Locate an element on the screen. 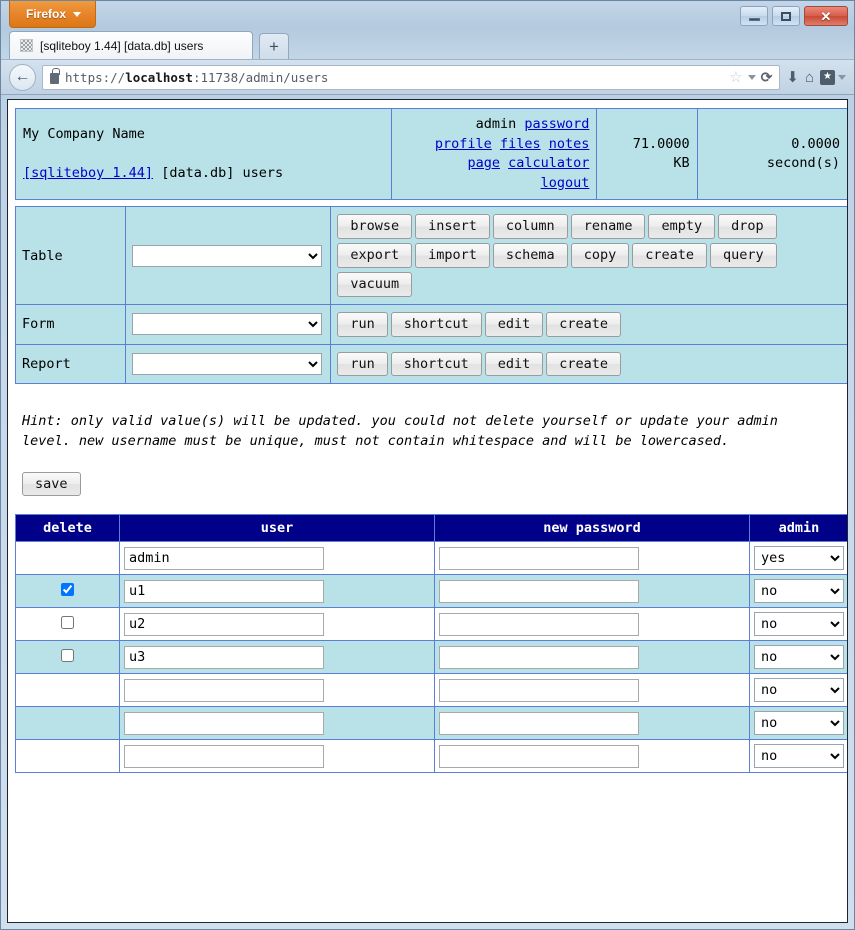 This screenshot has height=930, width=855. minimize-button is located at coordinates (754, 16).